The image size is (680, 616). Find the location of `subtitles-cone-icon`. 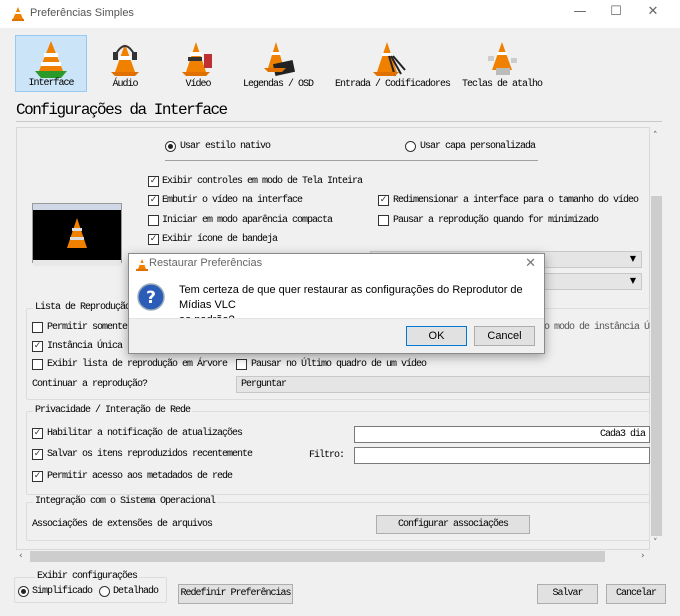

subtitles-cone-icon is located at coordinates (280, 59).